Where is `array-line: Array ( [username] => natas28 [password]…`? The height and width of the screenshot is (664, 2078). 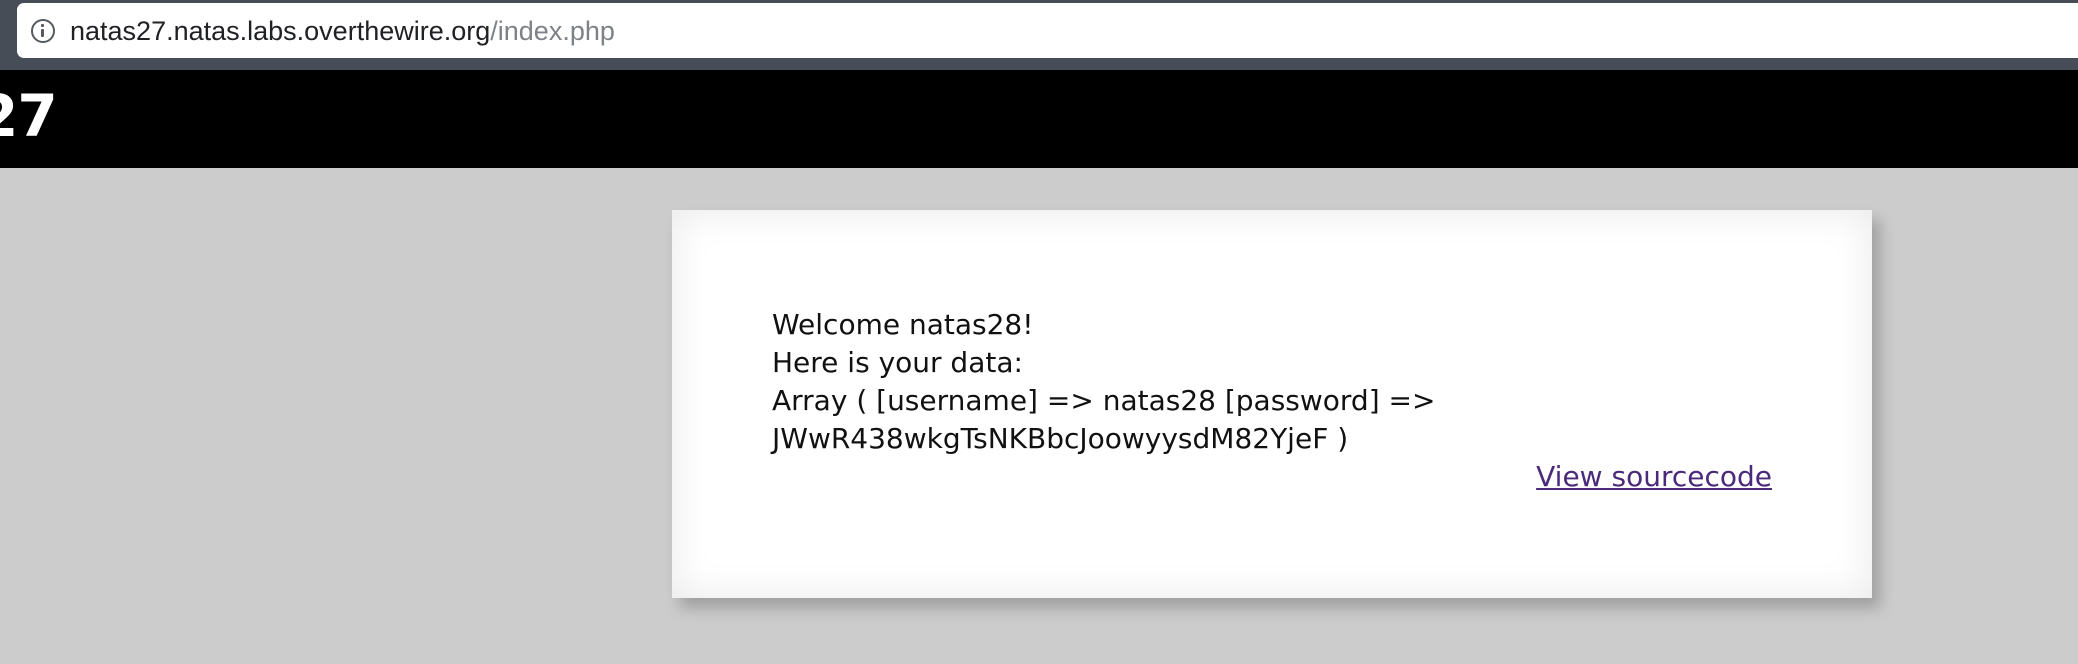
array-line: Array ( [username] => natas28 [password]… is located at coordinates (1104, 400).